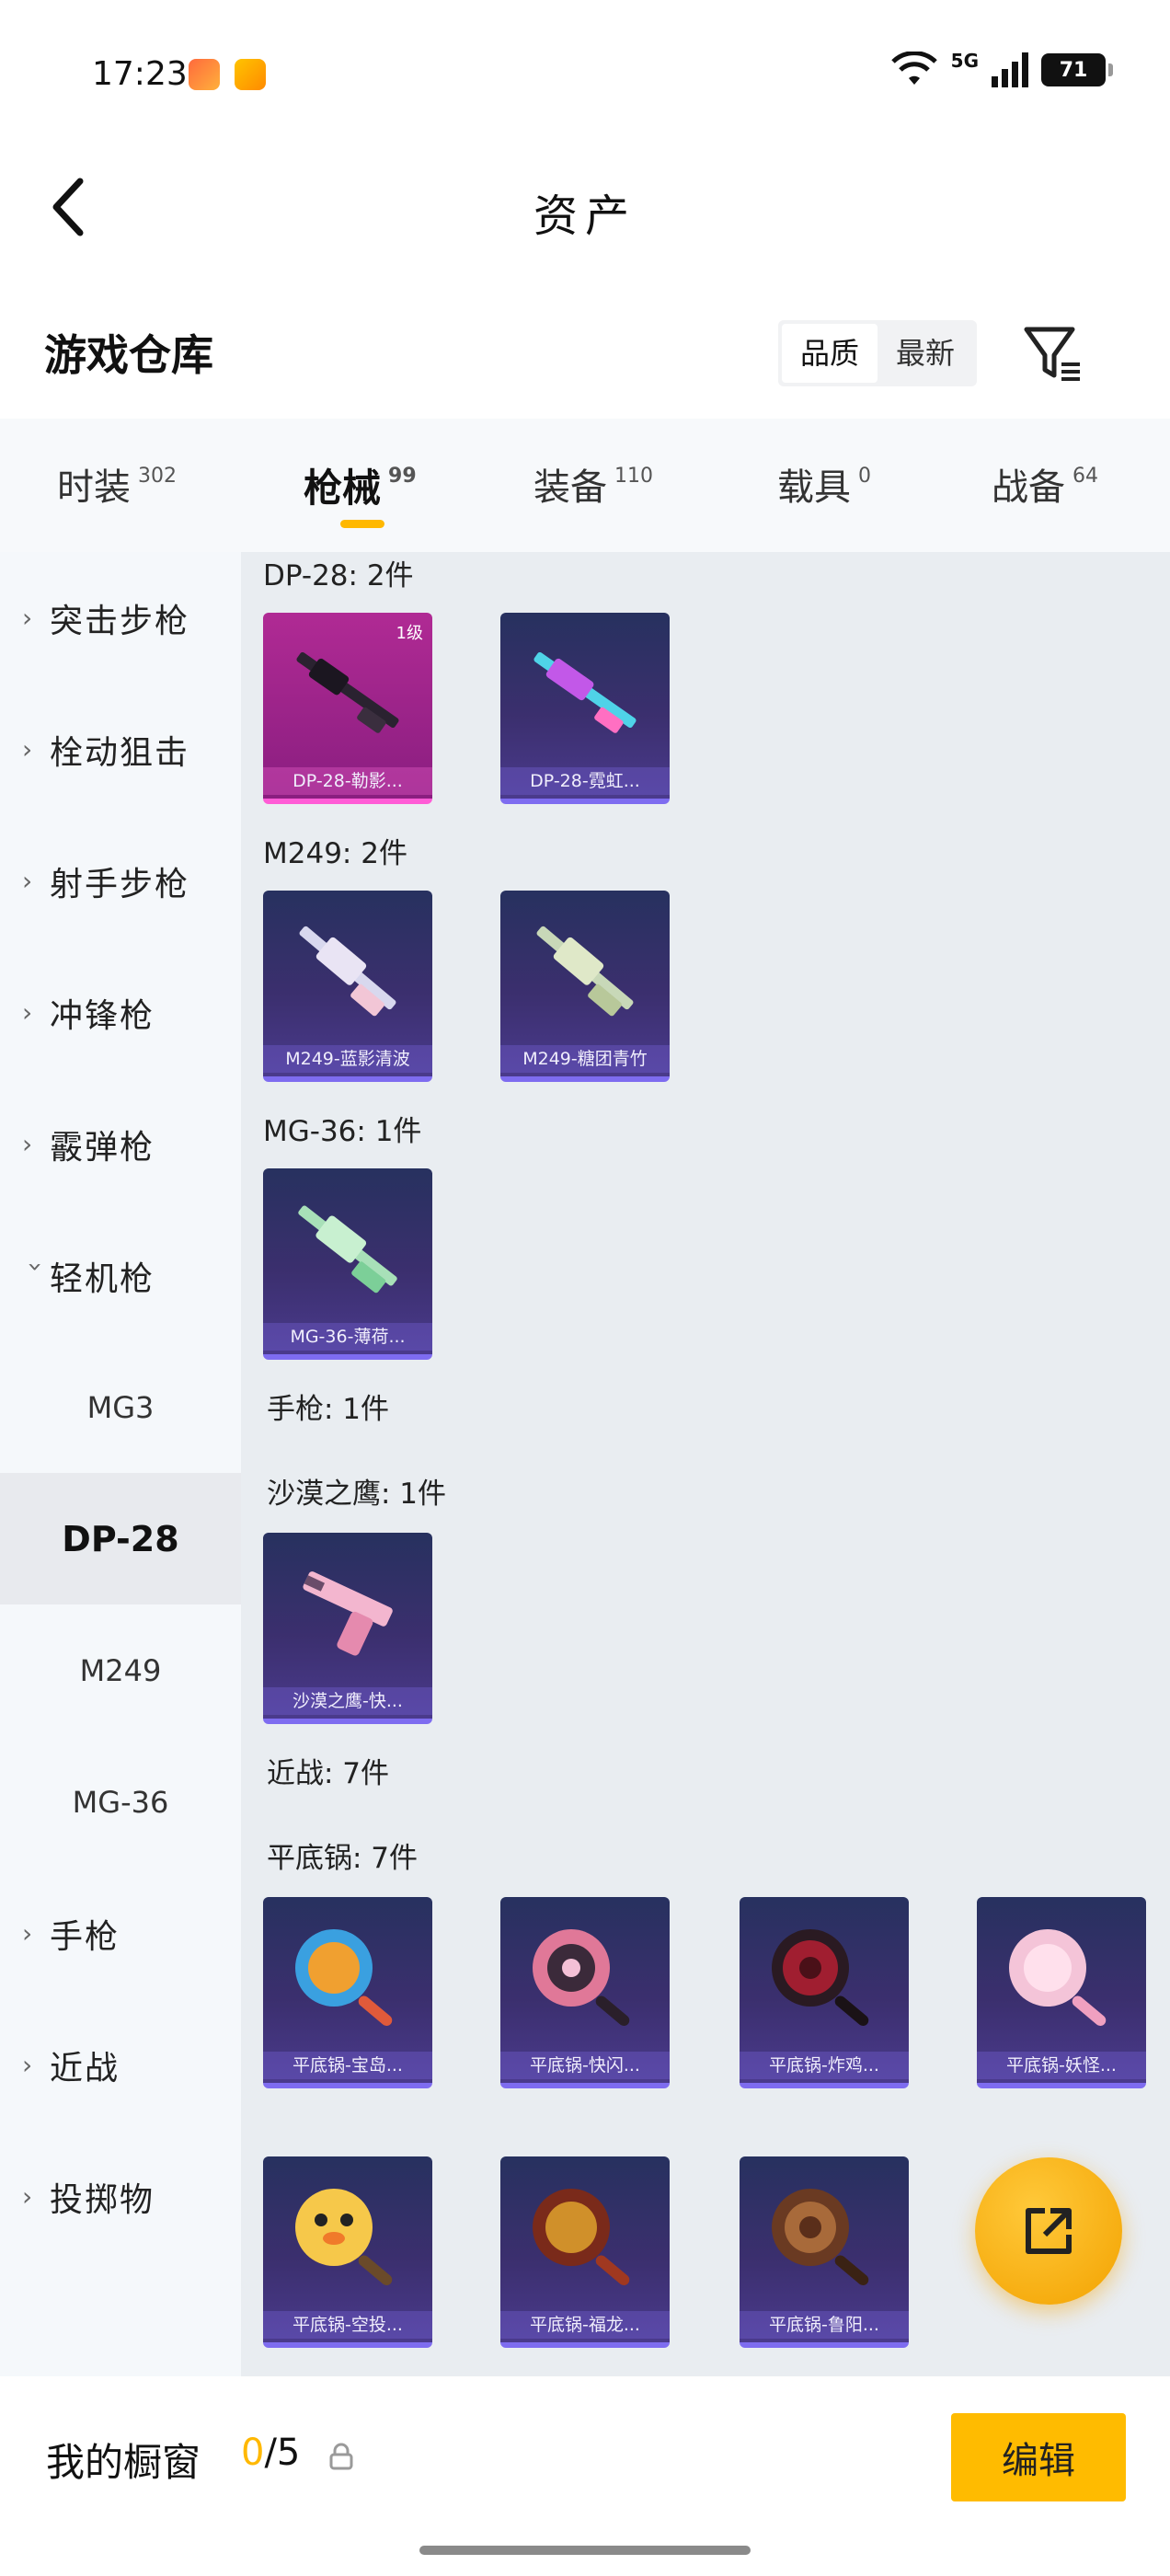 Image resolution: width=1170 pixels, height=2576 pixels. Describe the element at coordinates (585, 216) in the screenshot. I see `page-title: 资产` at that location.